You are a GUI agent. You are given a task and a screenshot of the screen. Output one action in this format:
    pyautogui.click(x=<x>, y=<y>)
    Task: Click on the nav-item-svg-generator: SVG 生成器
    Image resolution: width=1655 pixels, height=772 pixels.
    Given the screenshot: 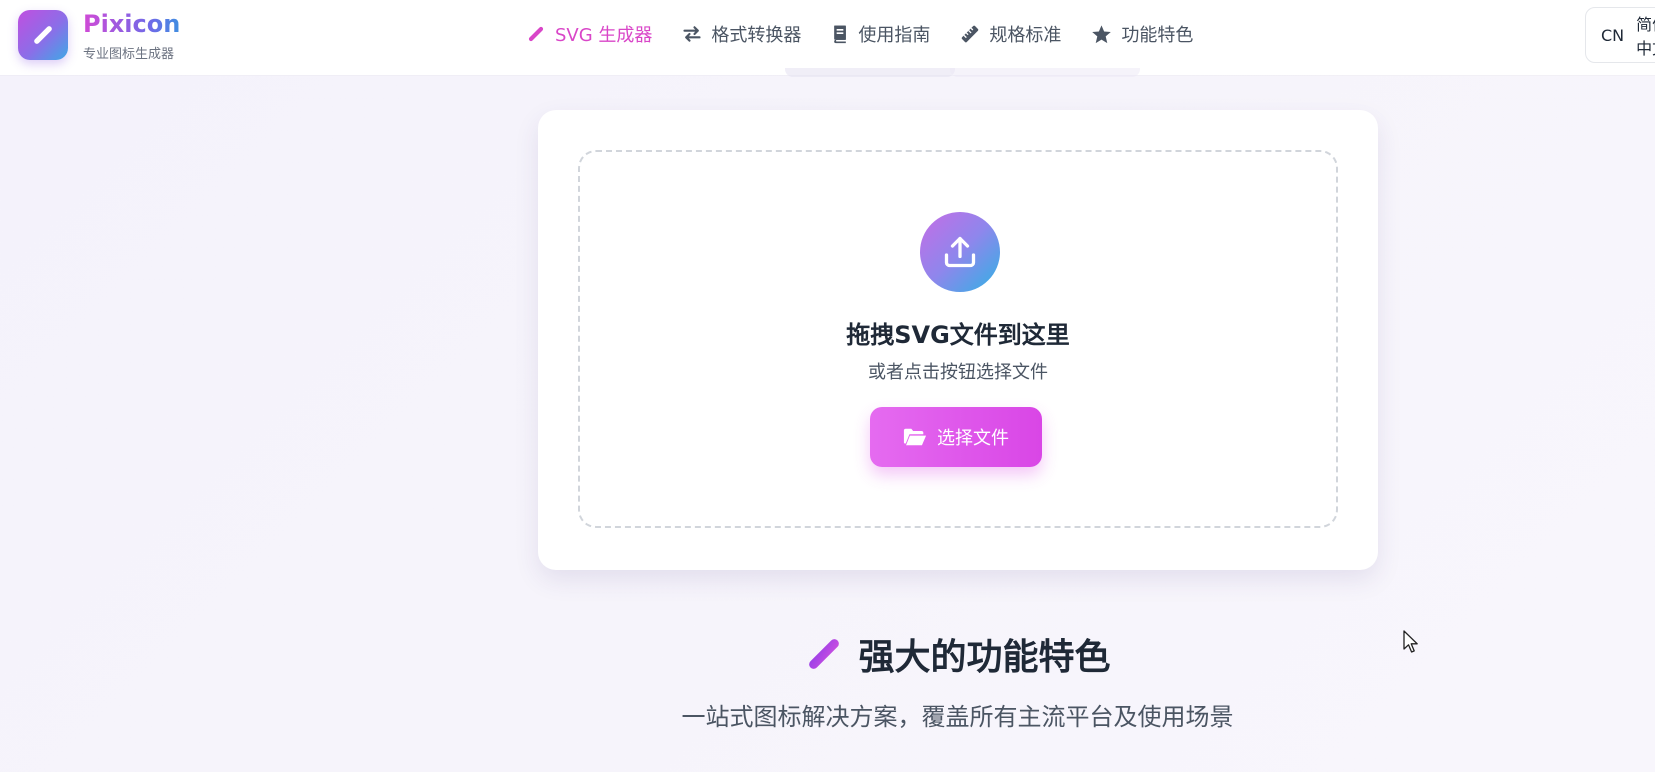 What is the action you would take?
    pyautogui.click(x=589, y=34)
    